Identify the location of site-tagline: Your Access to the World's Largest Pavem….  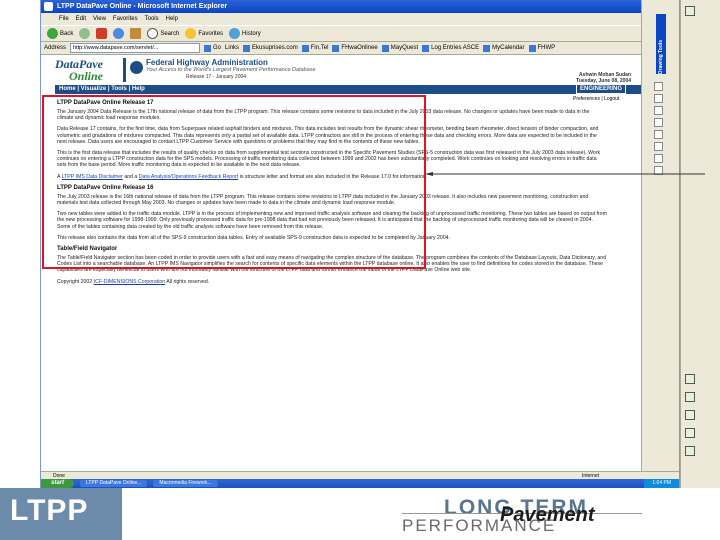
(231, 70).